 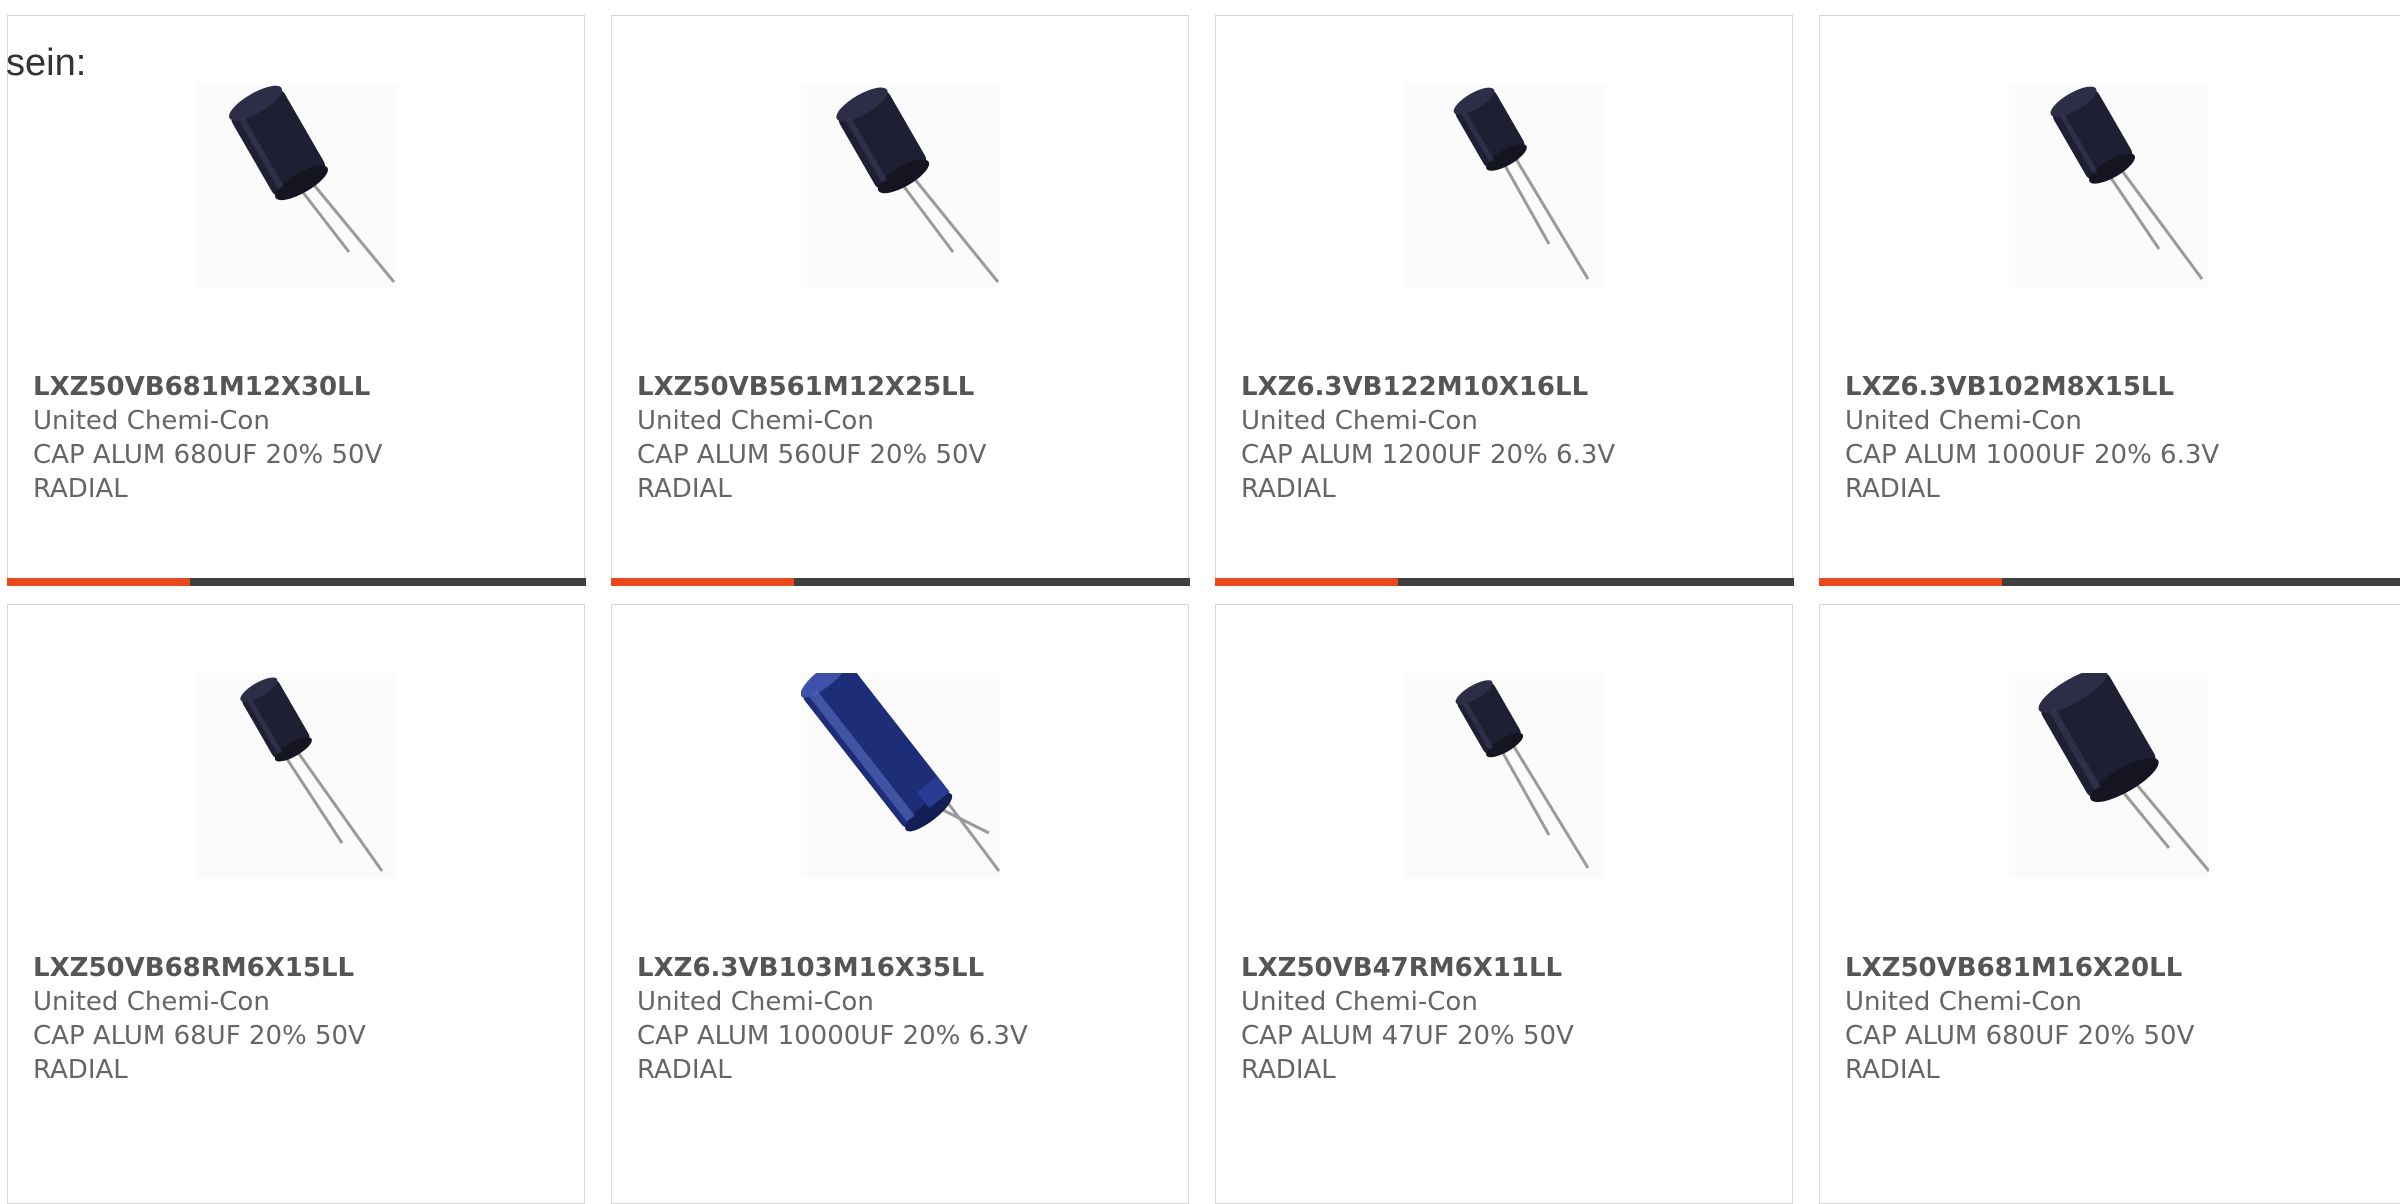 What do you see at coordinates (1511, 455) in the screenshot?
I see `description: CAP ALUM 1200UF 20% 6.3V` at bounding box center [1511, 455].